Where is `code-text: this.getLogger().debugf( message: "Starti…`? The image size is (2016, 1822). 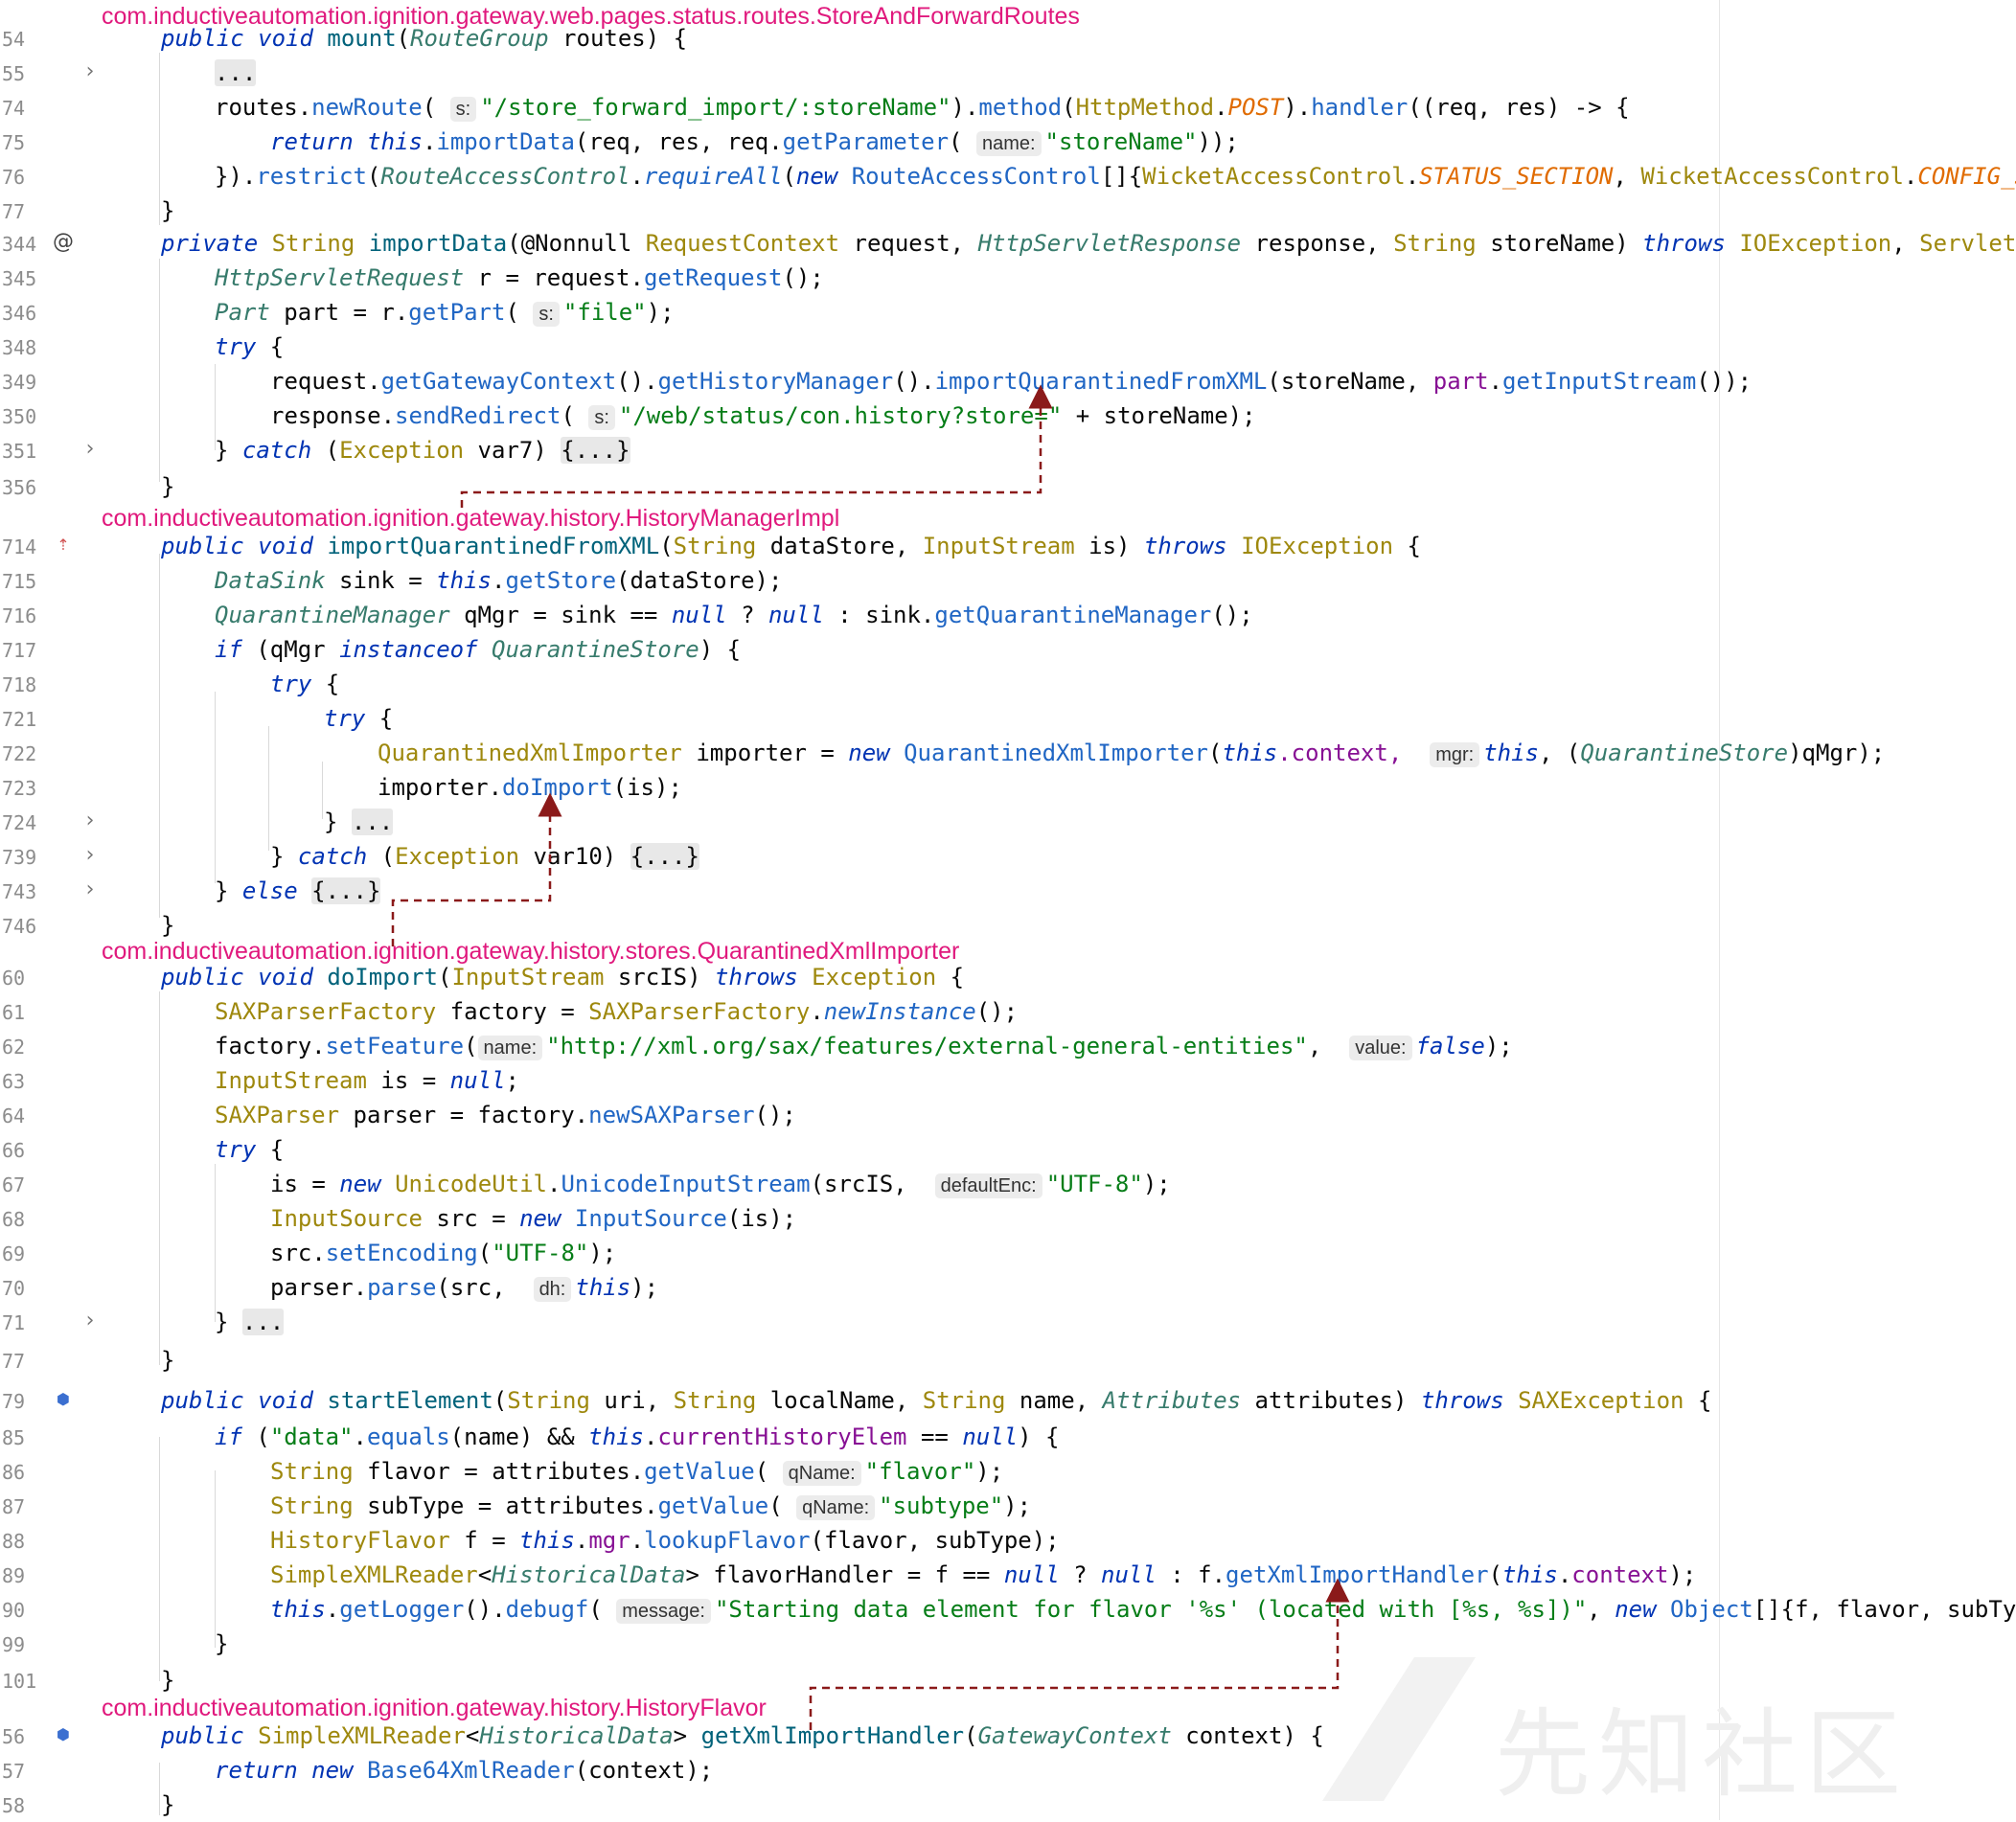
code-text: this.getLogger().debugf( message: "Starti… is located at coordinates (1143, 1610).